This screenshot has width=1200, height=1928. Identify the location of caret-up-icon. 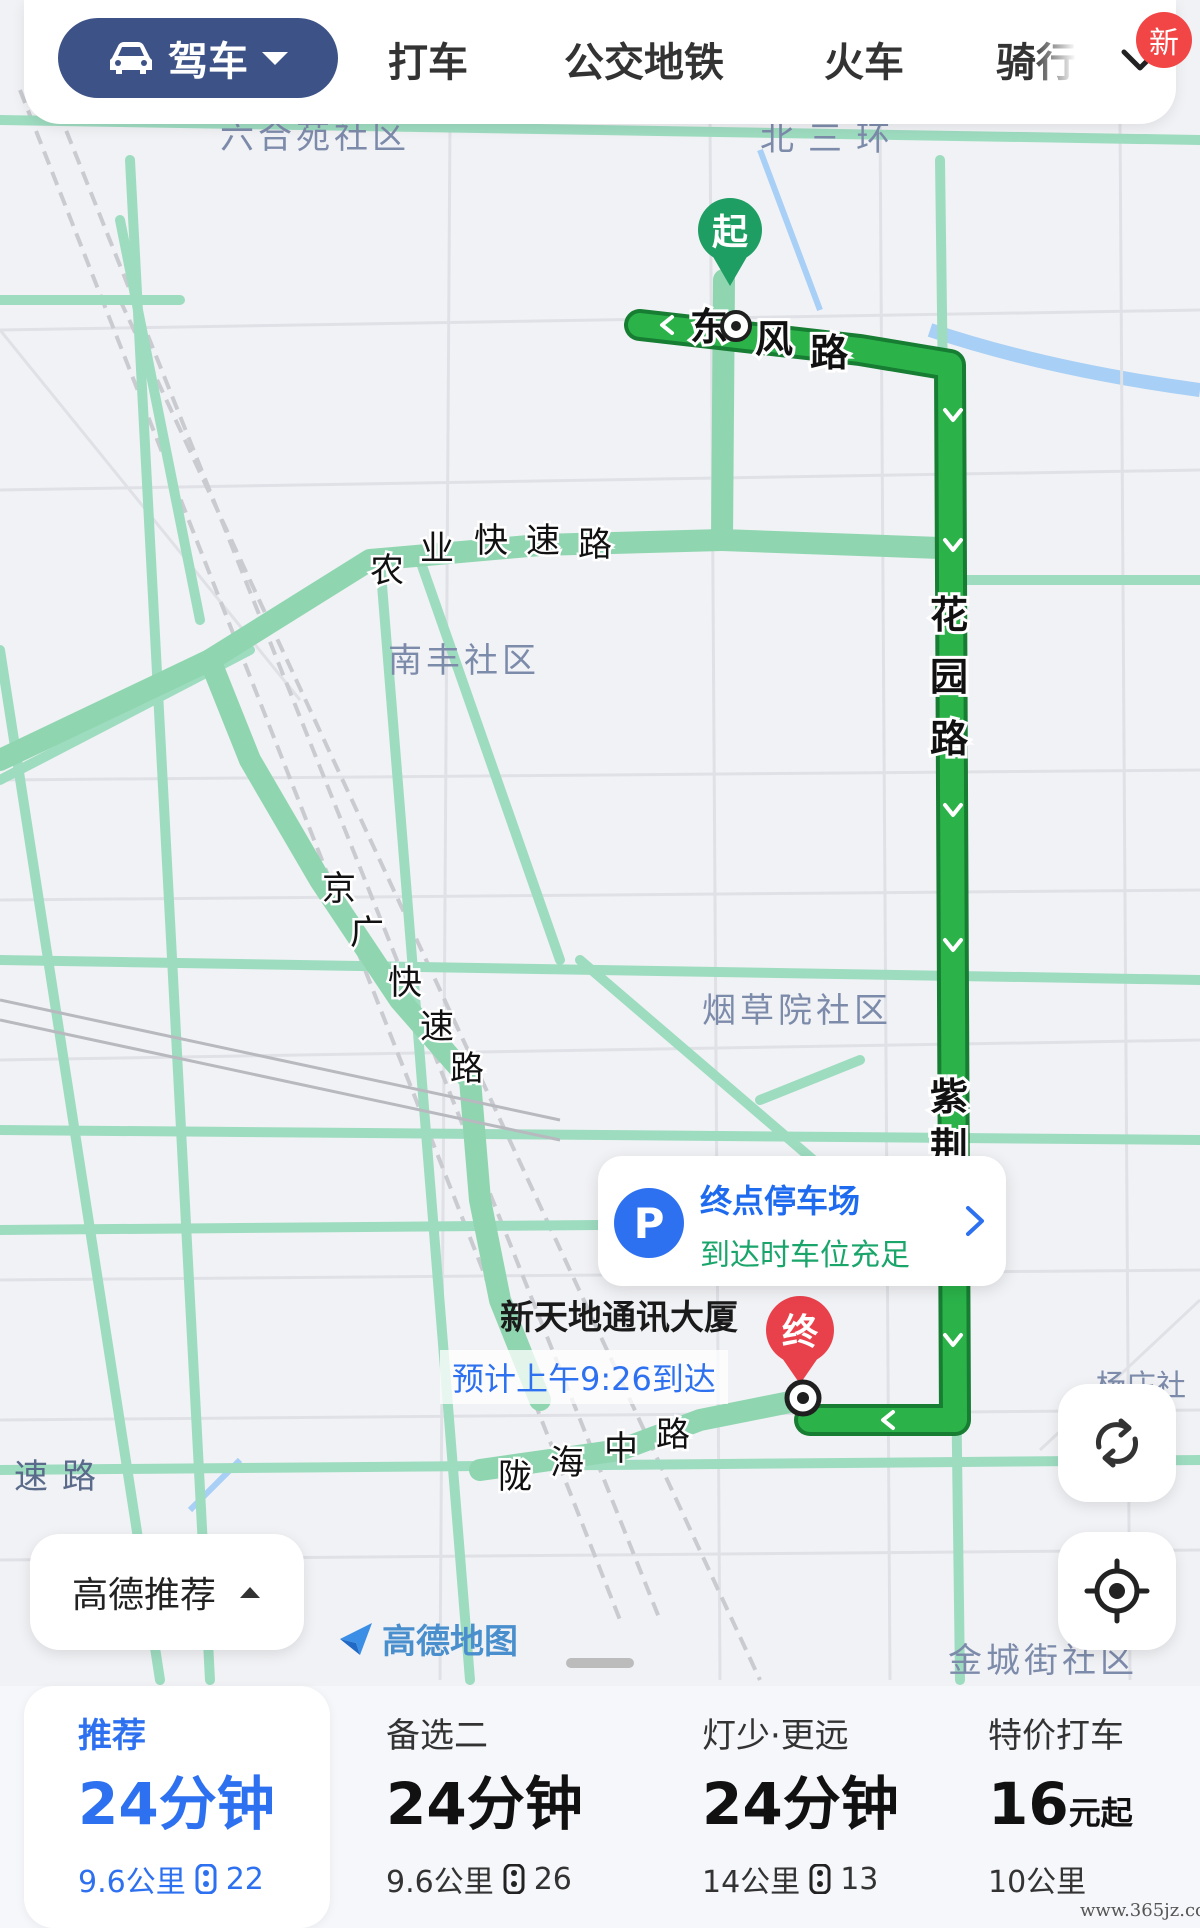
(250, 1592).